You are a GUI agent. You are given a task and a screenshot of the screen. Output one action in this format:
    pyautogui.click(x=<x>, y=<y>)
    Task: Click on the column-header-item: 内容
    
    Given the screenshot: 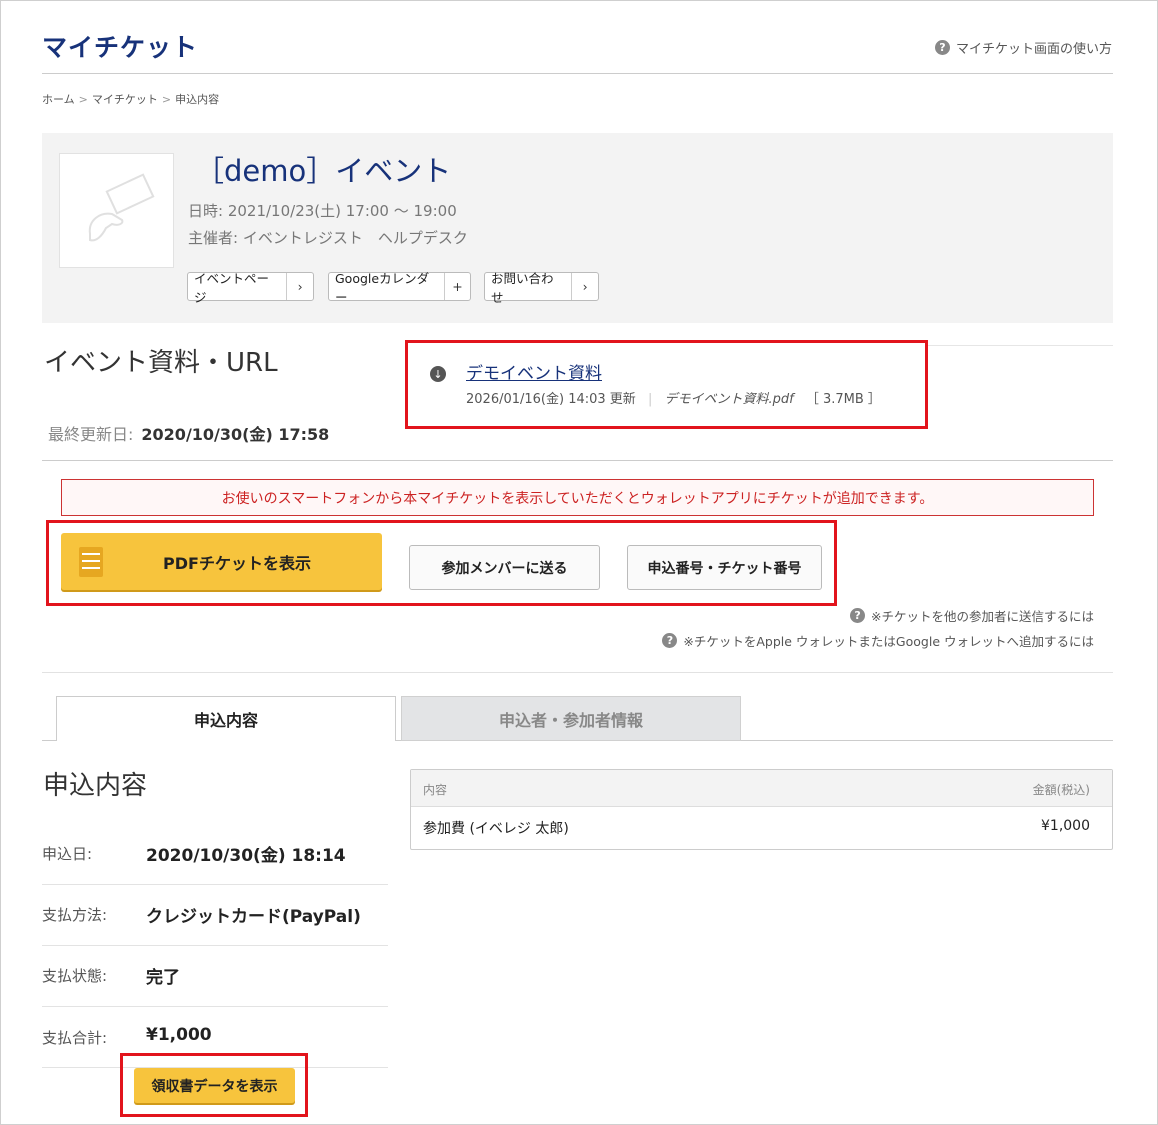 What is the action you would take?
    pyautogui.click(x=435, y=790)
    